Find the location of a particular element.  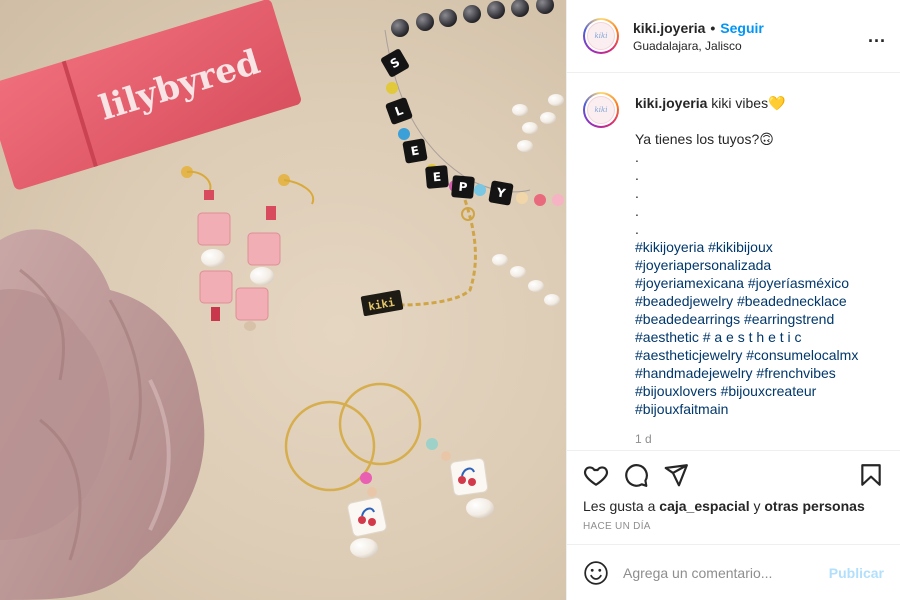

hashtag-line: #kikijoyeria #kikibijoux is located at coordinates (746, 247).